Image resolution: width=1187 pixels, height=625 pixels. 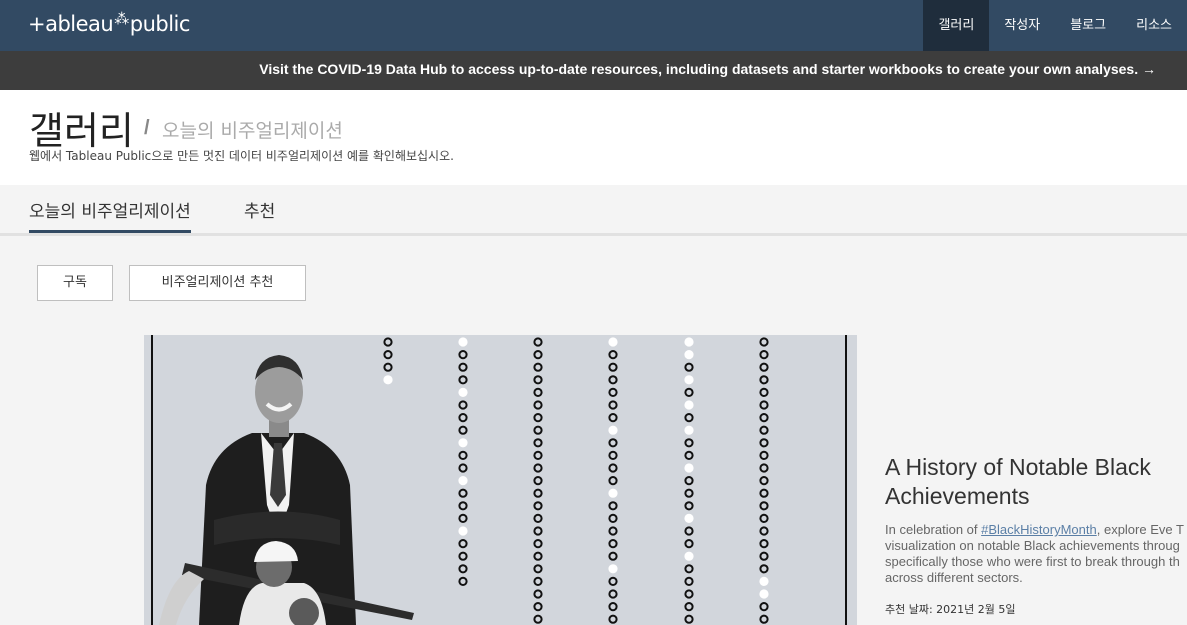 I want to click on recommend-viz-button: 비주얼리제이션 추천, so click(x=217, y=283).